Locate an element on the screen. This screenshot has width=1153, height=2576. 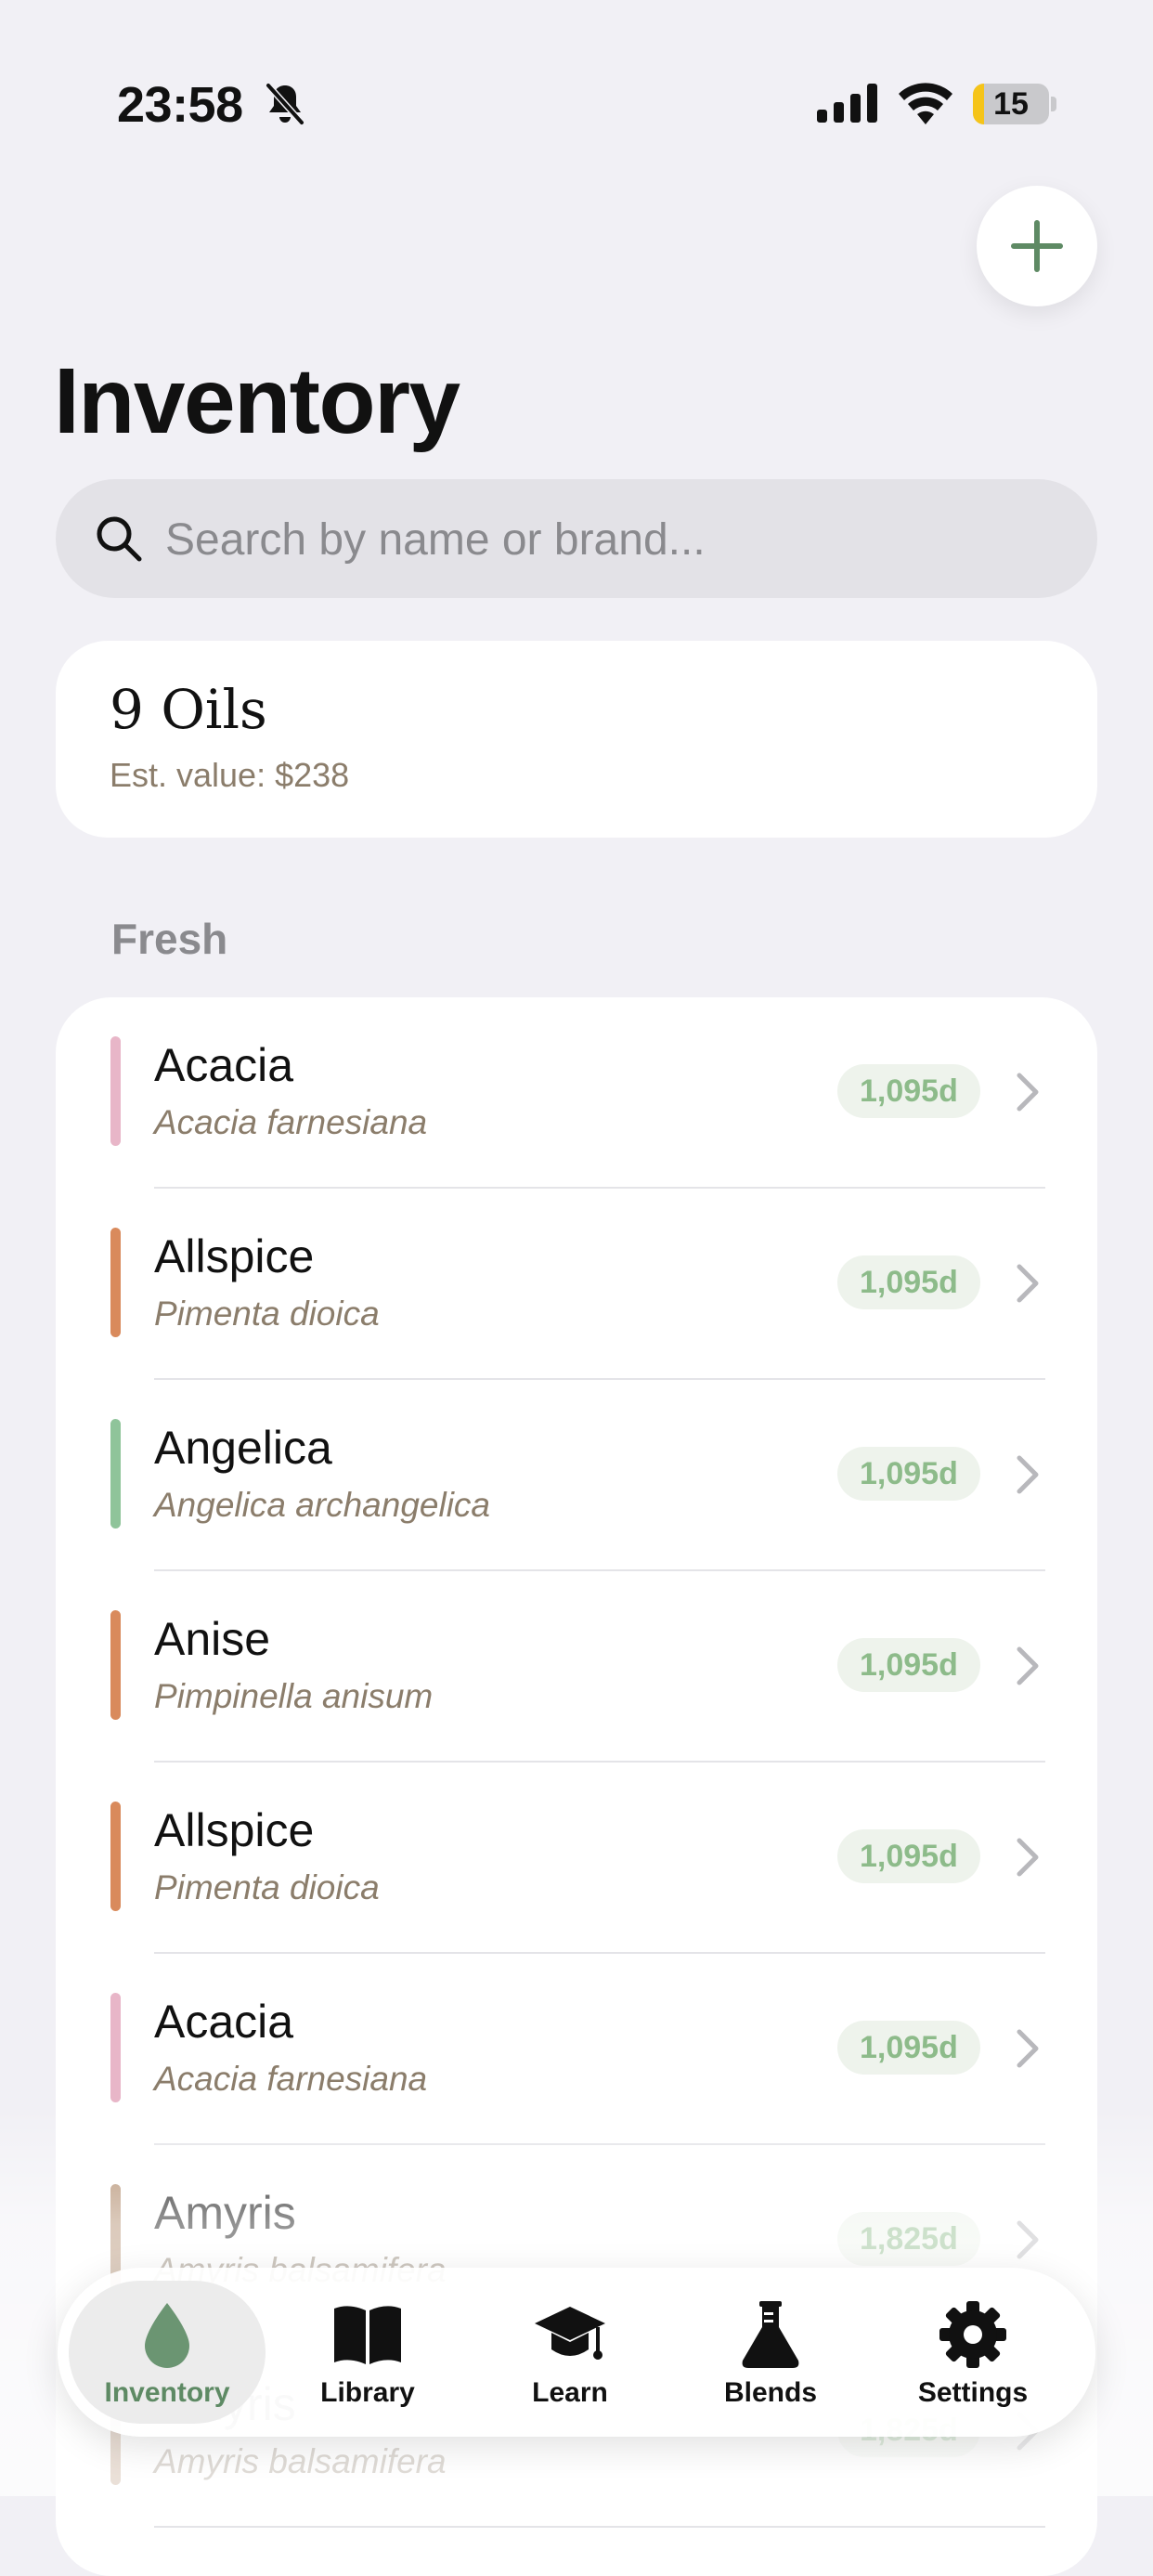
tab-settings: Settings is located at coordinates (972, 2352).